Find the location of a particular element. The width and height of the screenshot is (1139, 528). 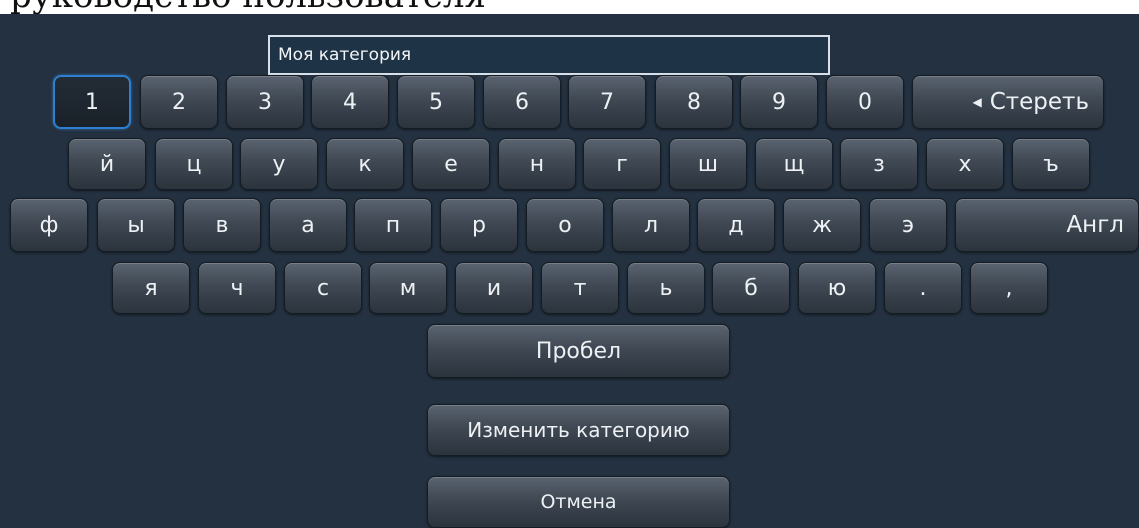

key-э: э is located at coordinates (908, 225).